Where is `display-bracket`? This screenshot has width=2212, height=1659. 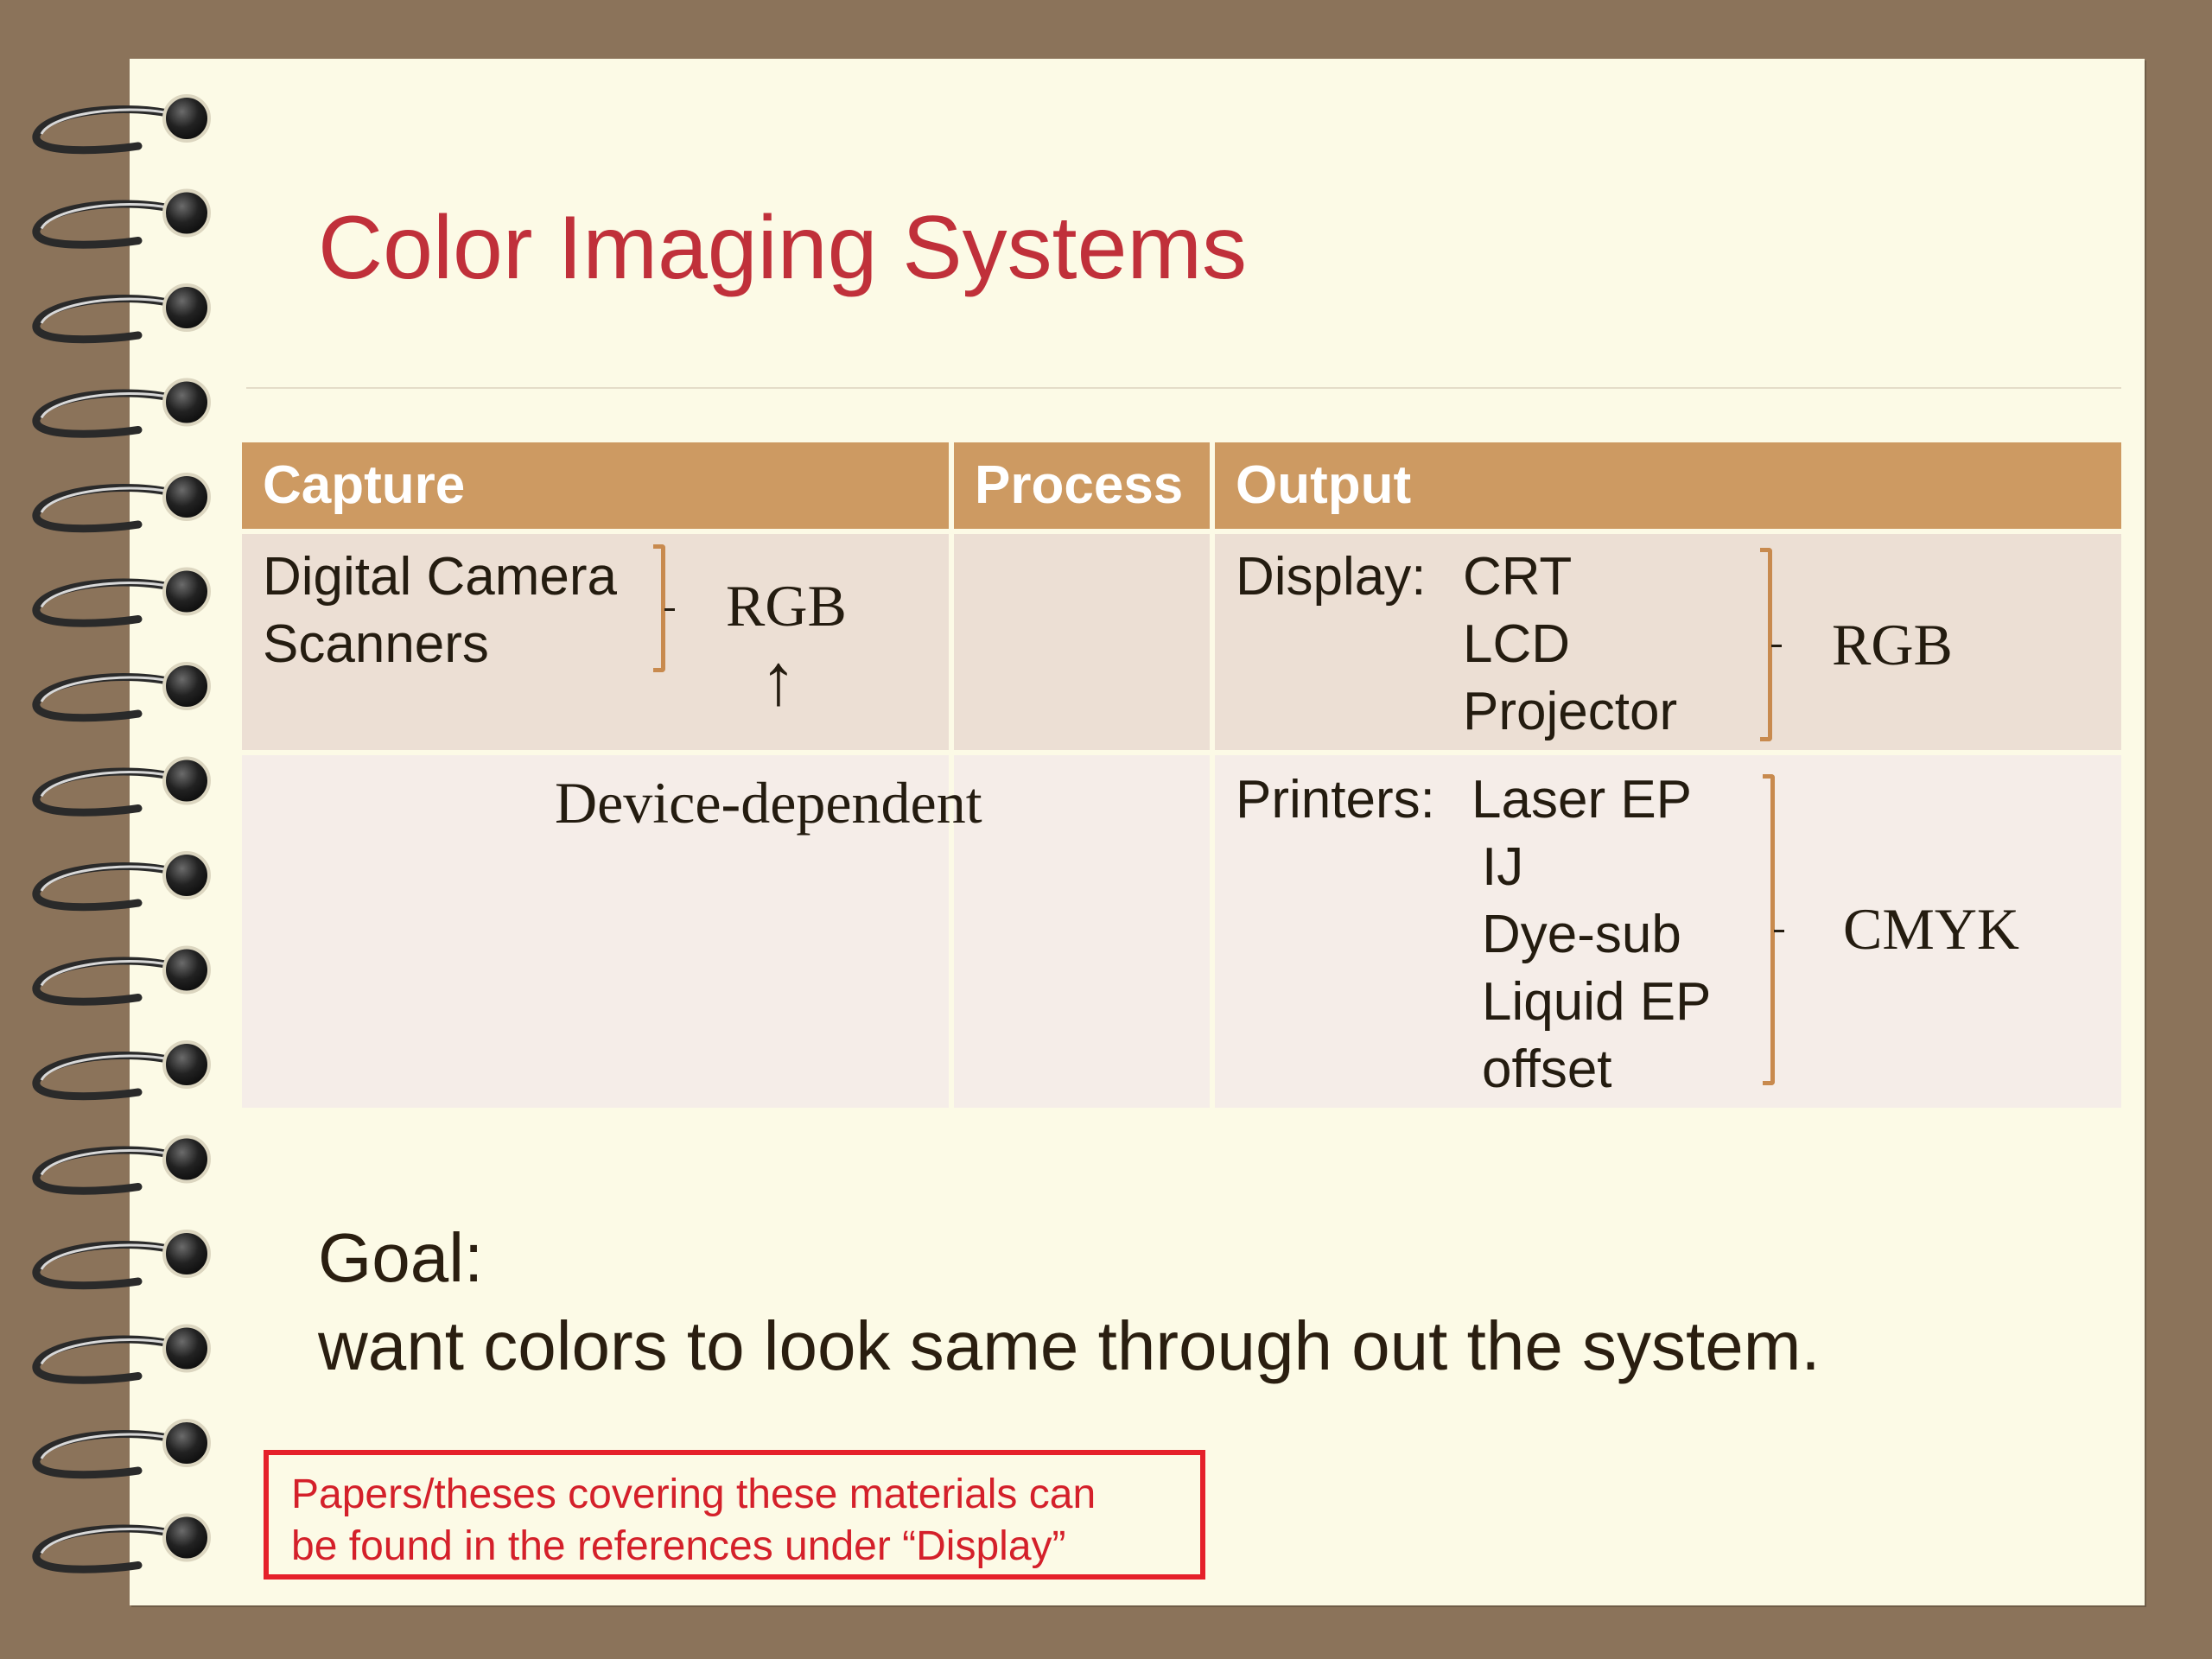 display-bracket is located at coordinates (1771, 644).